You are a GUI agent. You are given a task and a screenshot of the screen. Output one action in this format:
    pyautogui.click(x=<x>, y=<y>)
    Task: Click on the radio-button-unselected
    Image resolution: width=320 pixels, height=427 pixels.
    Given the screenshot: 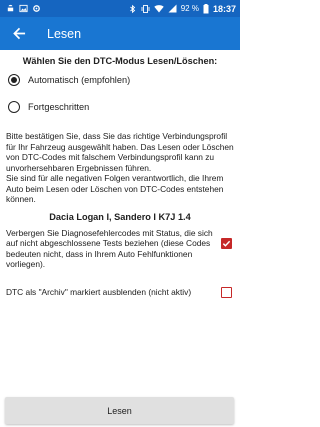 What is the action you would take?
    pyautogui.click(x=14, y=107)
    